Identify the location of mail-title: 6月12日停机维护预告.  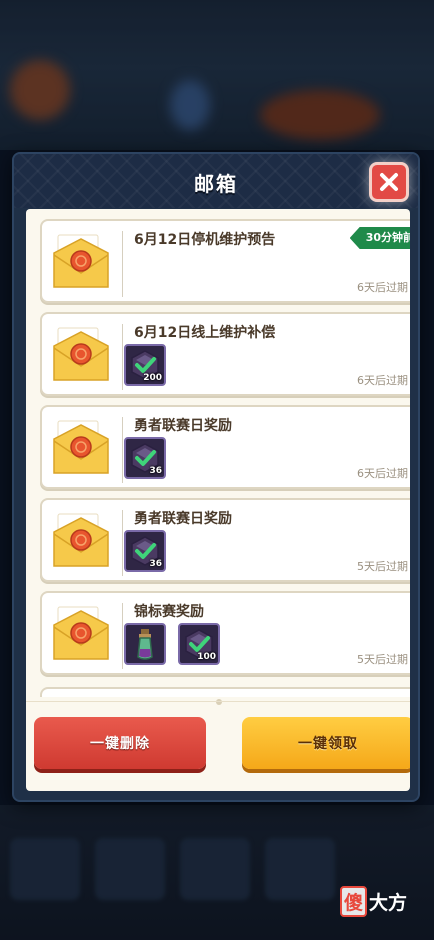
(205, 240).